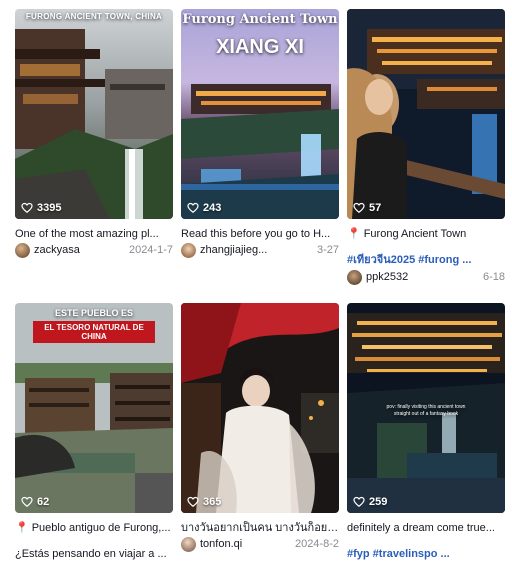  What do you see at coordinates (260, 114) in the screenshot?
I see `video-thumbnail: Furong Ancient Town XIANG XI 243` at bounding box center [260, 114].